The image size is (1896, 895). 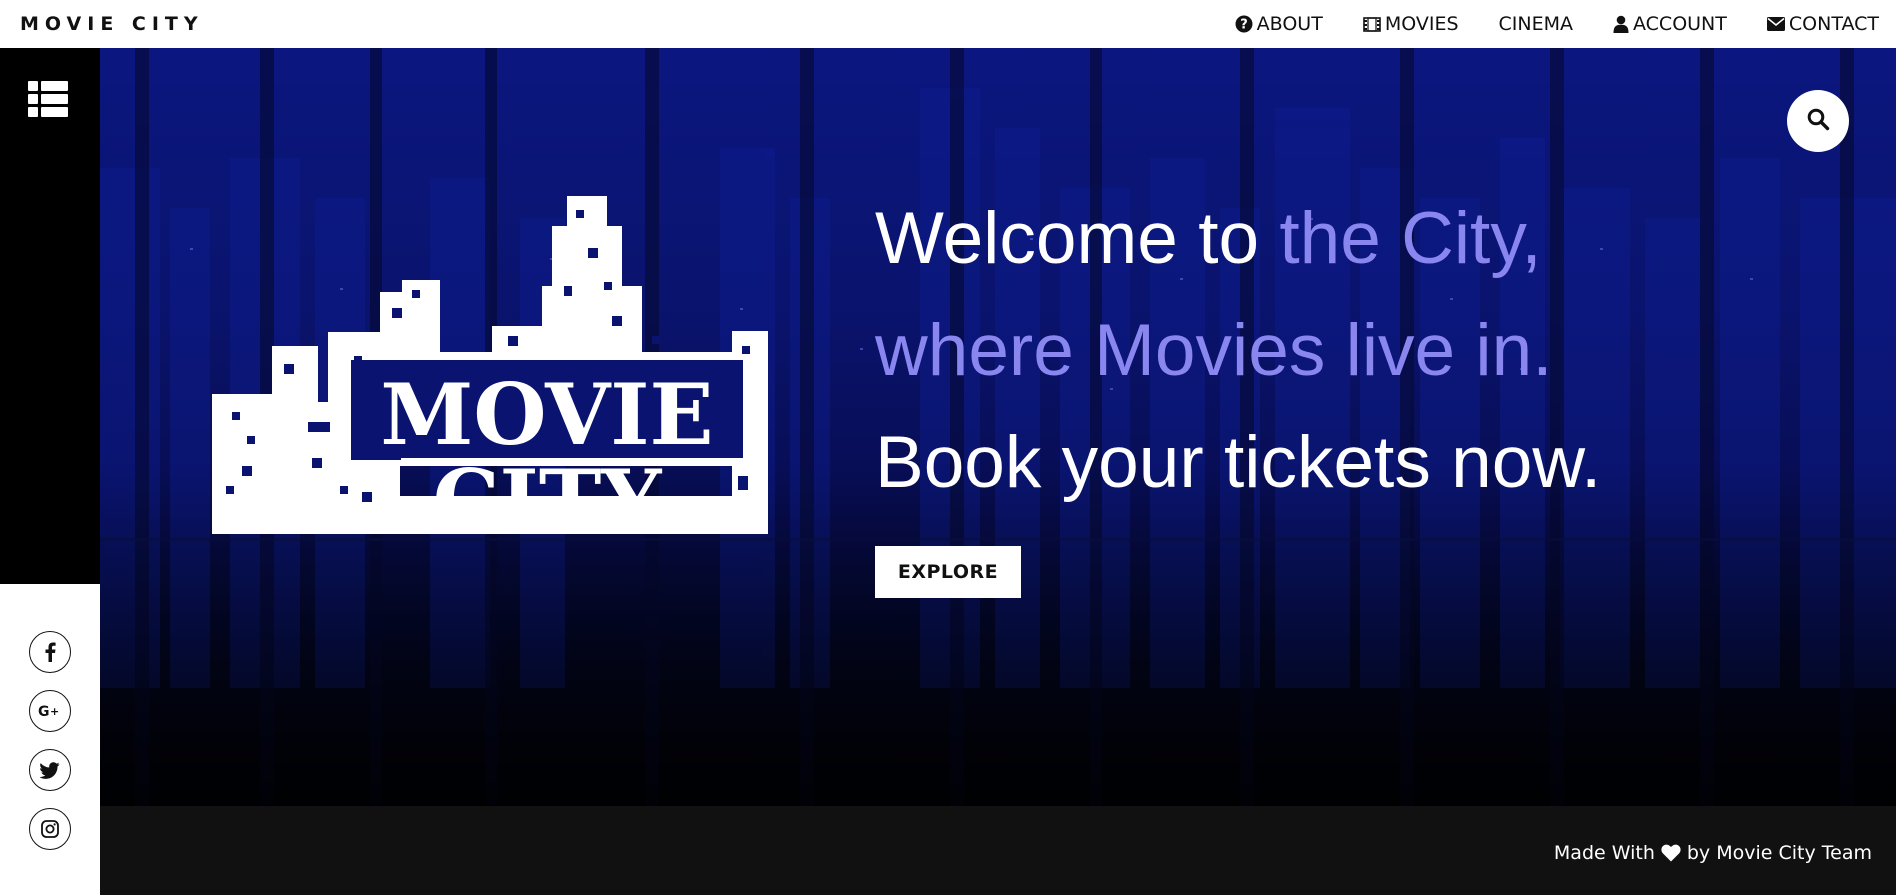 I want to click on heart-icon, so click(x=1671, y=853).